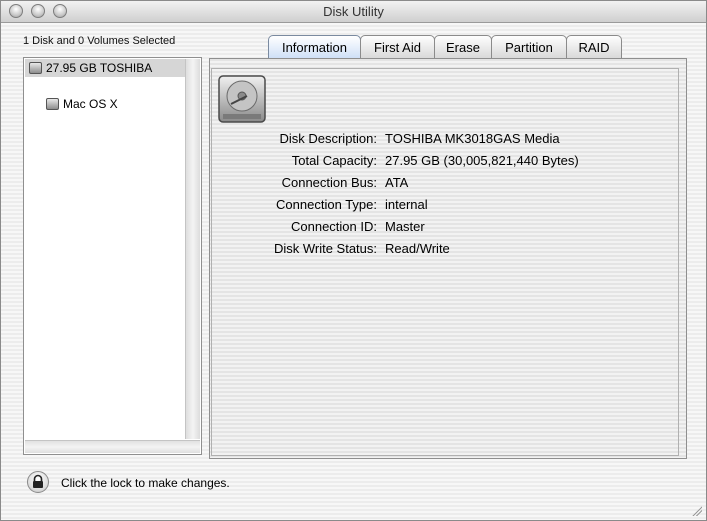 Image resolution: width=707 pixels, height=521 pixels. I want to click on disk-item-label: 27.95 GB TOSHIBA, so click(99, 68).